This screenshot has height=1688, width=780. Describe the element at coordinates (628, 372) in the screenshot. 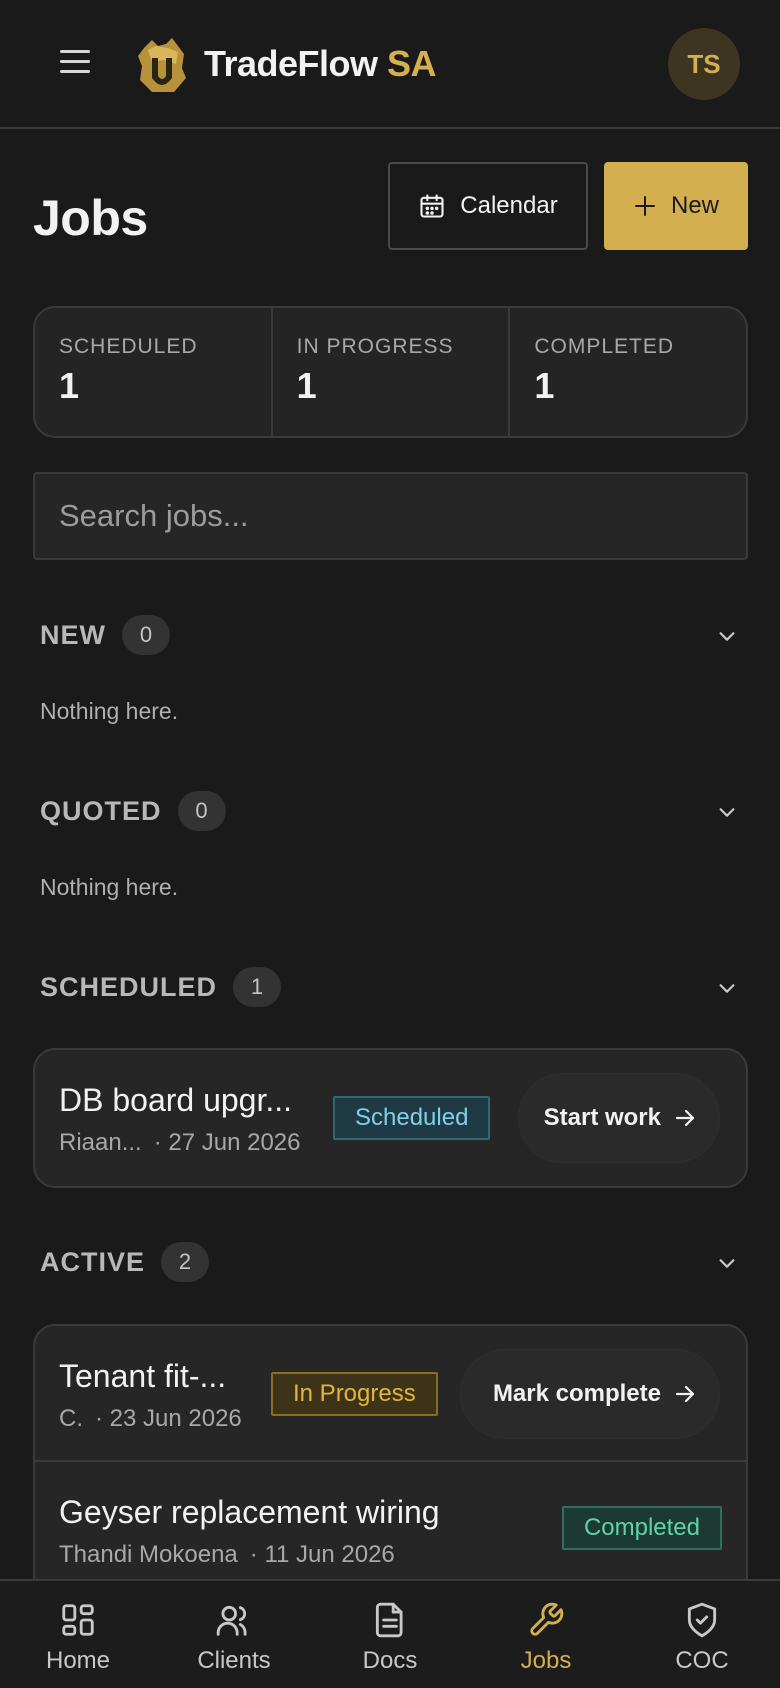

I see `stat-completed: COMPLETED 1` at that location.